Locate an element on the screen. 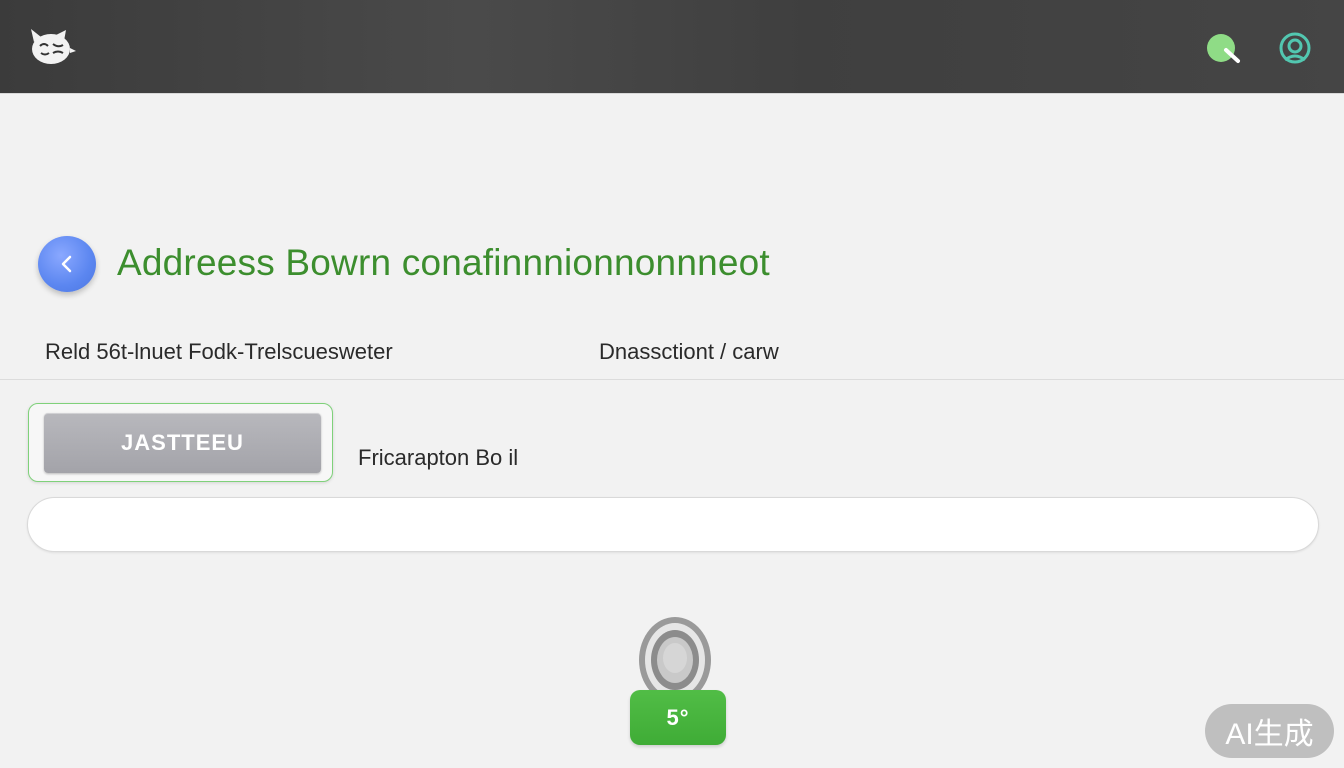  cat-logo-icon is located at coordinates (51, 47).